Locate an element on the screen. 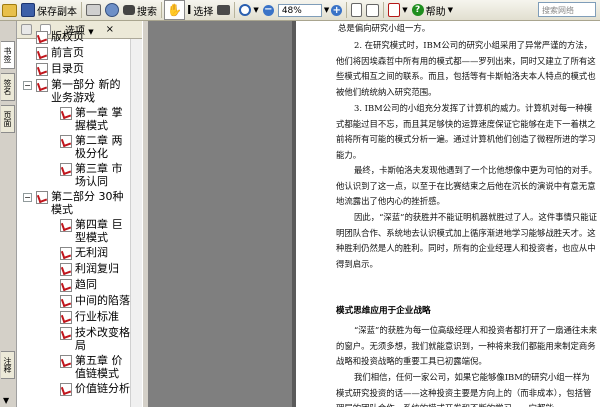 This screenshot has width=600, height=407. bookmark-label: 第一章 掌握模式 is located at coordinates (99, 119).